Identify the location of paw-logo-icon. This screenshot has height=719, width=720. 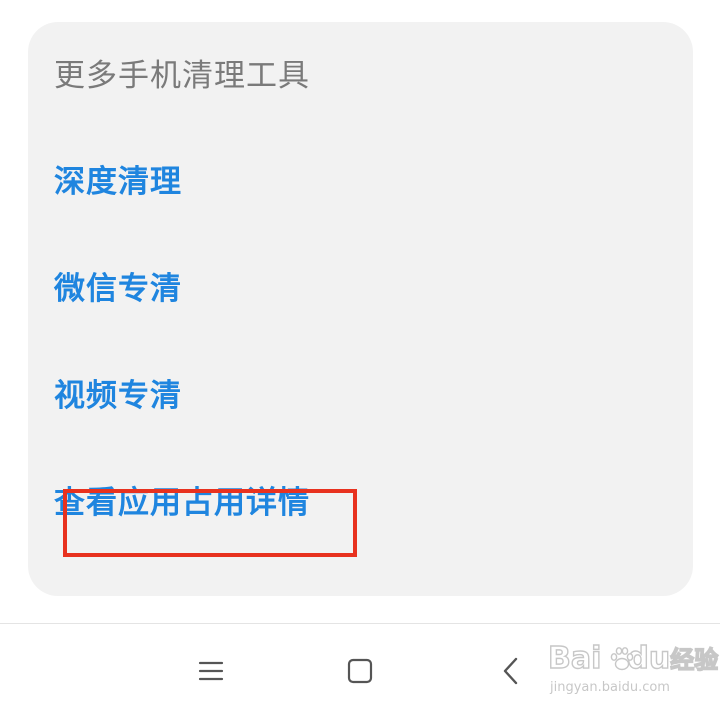
(622, 659).